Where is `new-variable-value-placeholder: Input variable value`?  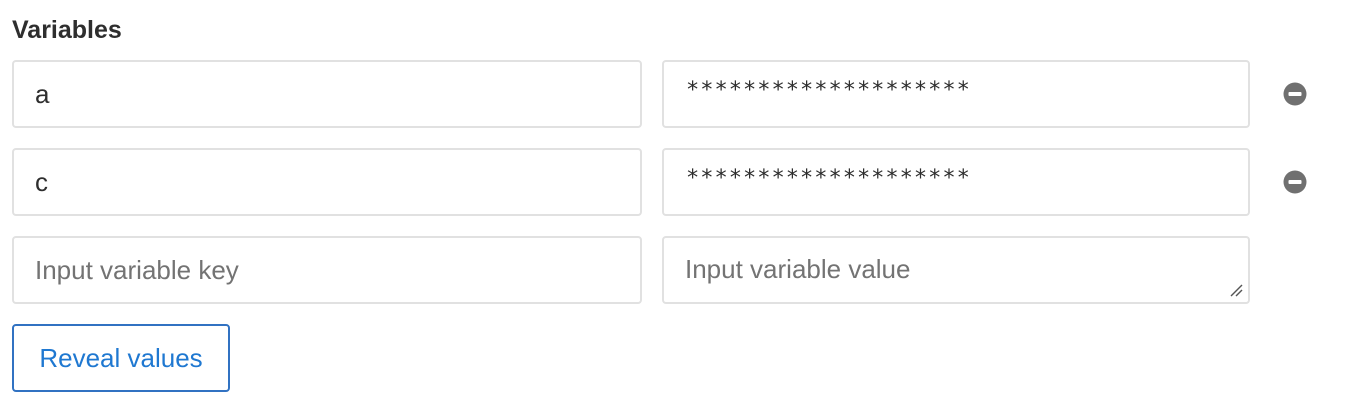
new-variable-value-placeholder: Input variable value is located at coordinates (798, 269).